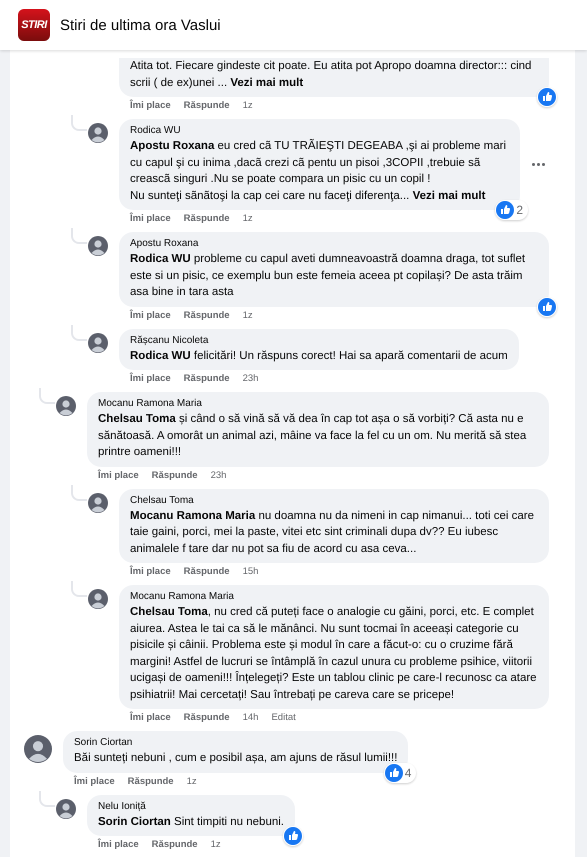 Image resolution: width=587 pixels, height=857 pixels. Describe the element at coordinates (236, 743) in the screenshot. I see `comment-author: Sorin Ciortan` at that location.